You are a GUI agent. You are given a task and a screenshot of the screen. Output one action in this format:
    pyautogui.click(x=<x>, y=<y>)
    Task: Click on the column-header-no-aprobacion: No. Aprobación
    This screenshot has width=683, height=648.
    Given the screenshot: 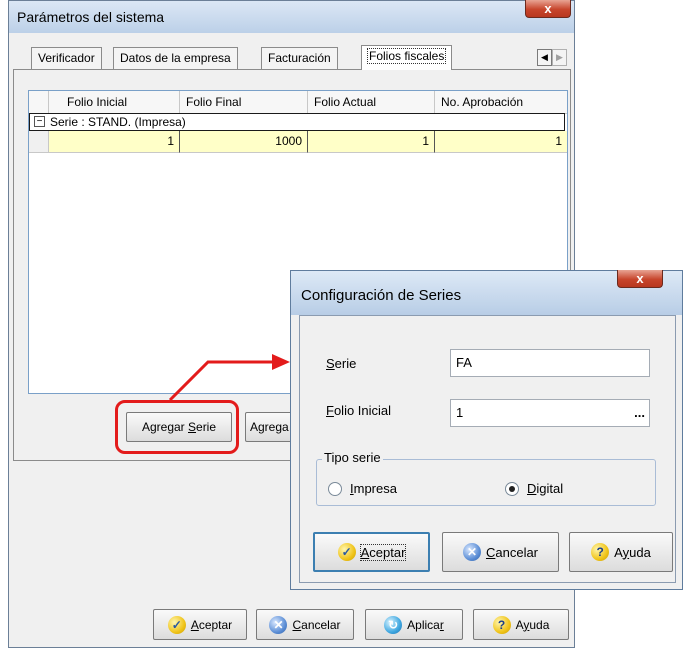 What is the action you would take?
    pyautogui.click(x=501, y=102)
    